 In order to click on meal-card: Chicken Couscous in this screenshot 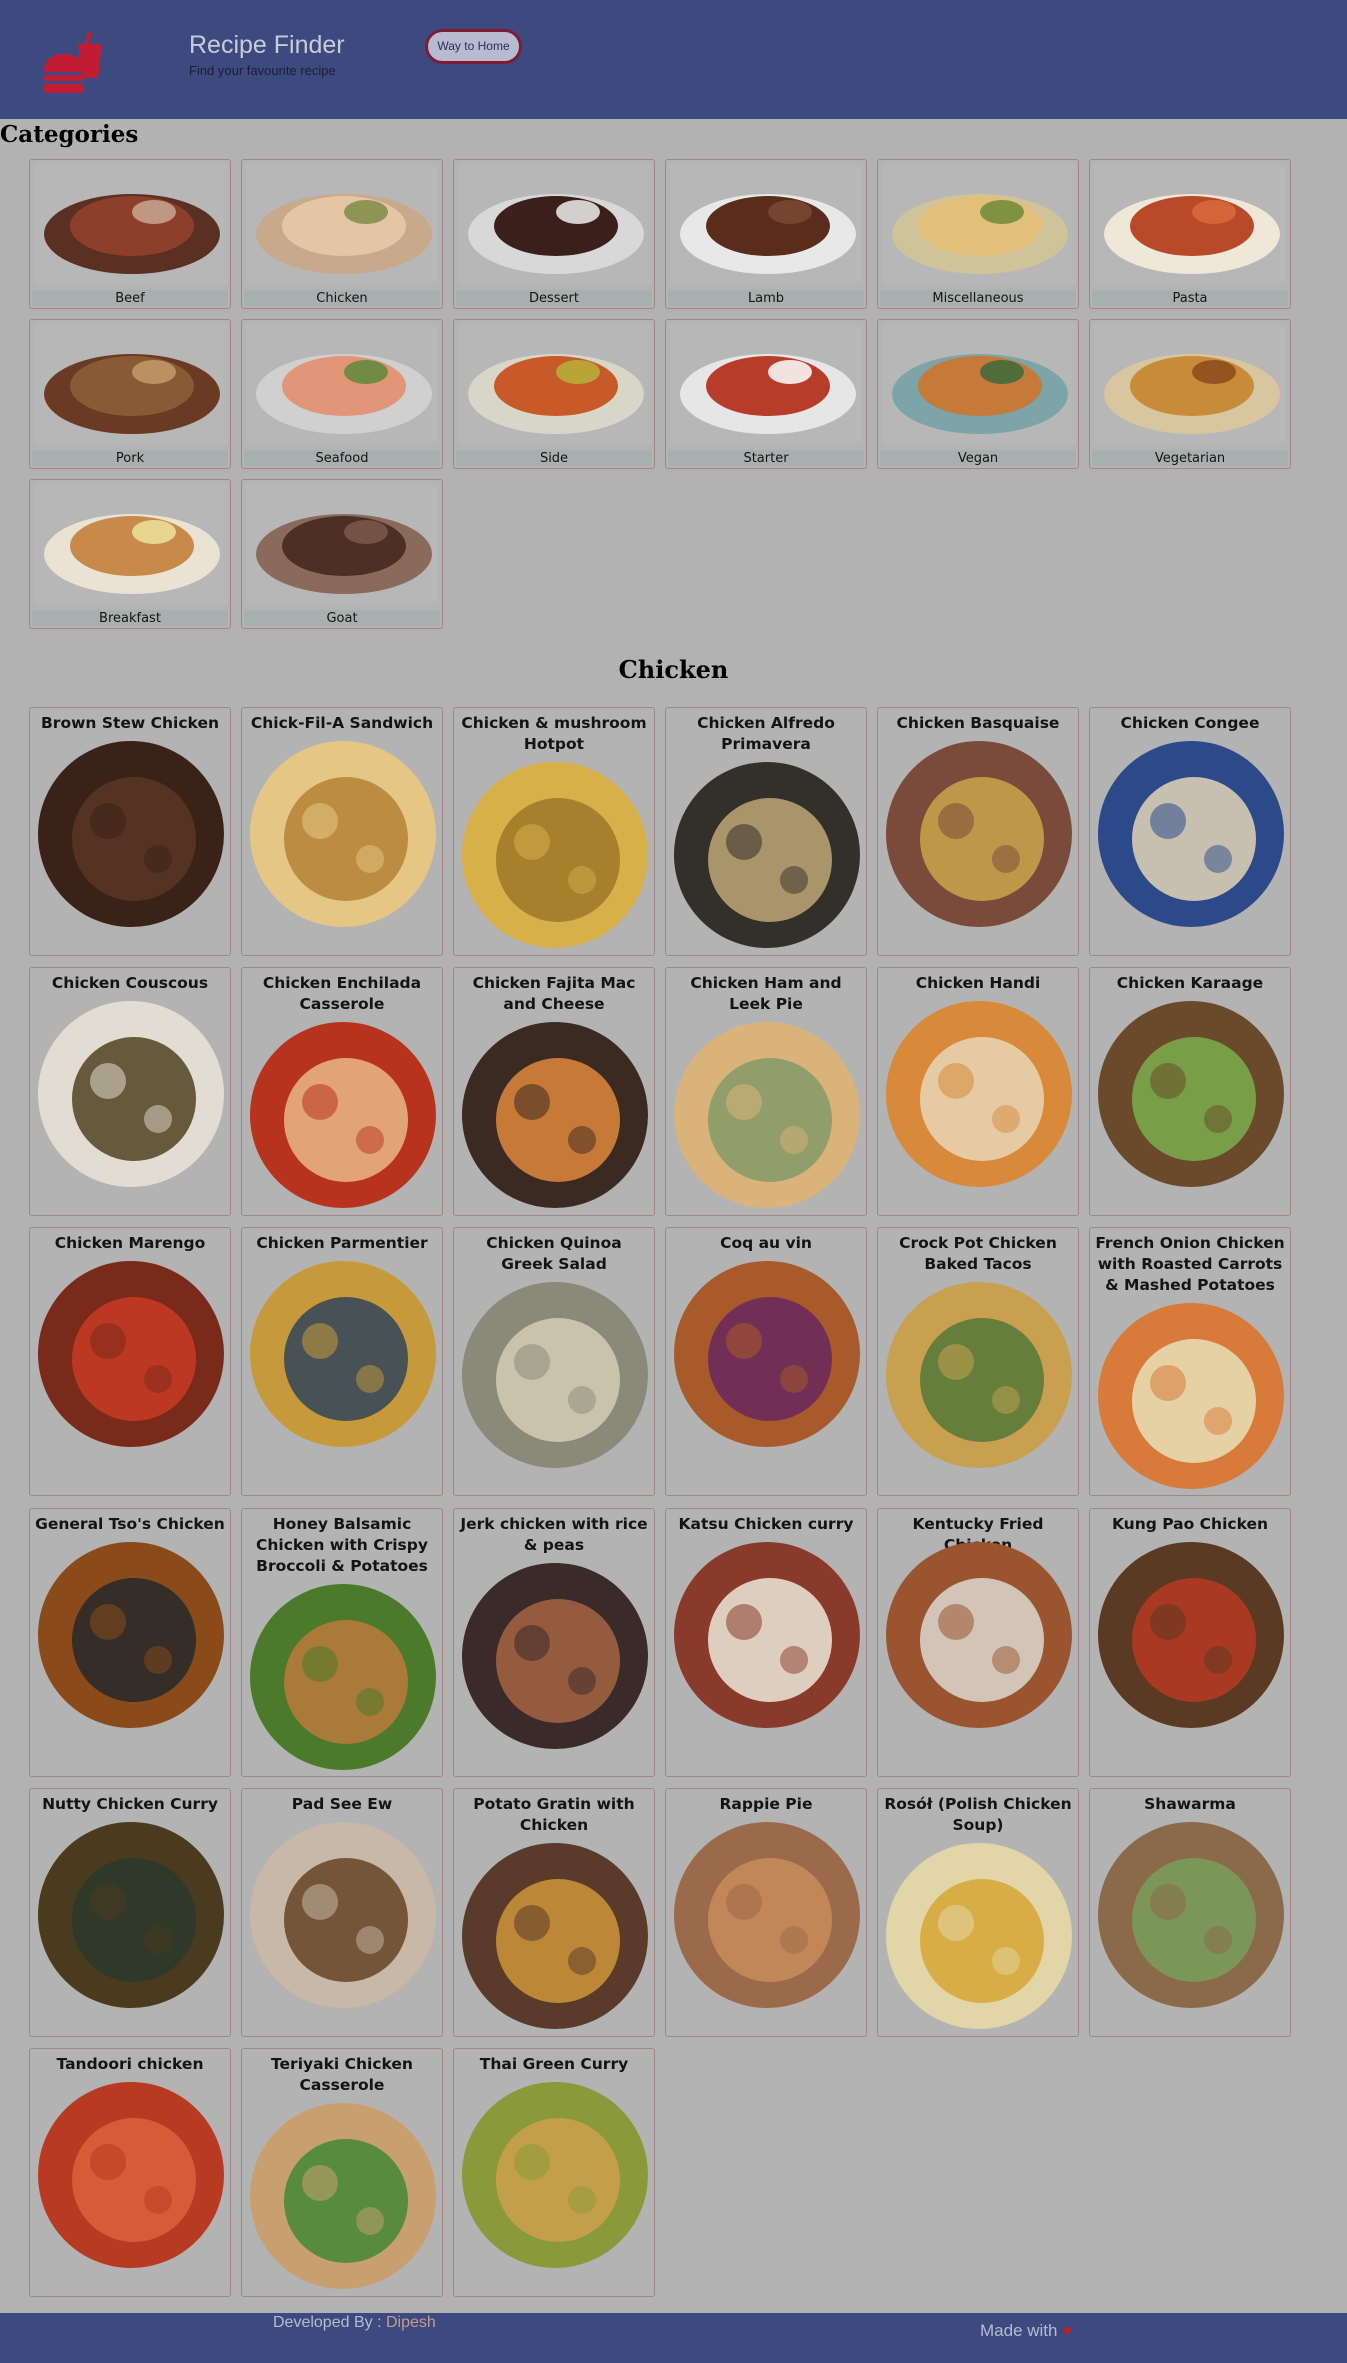, I will do `click(130, 1091)`.